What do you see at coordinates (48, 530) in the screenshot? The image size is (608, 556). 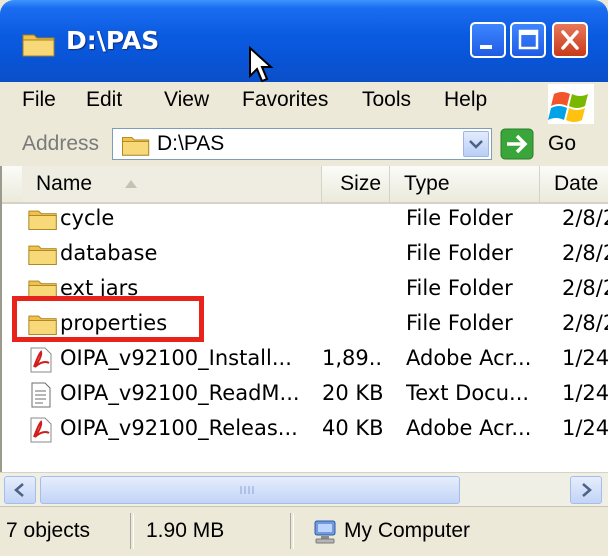 I see `status-object-count: 7 objects` at bounding box center [48, 530].